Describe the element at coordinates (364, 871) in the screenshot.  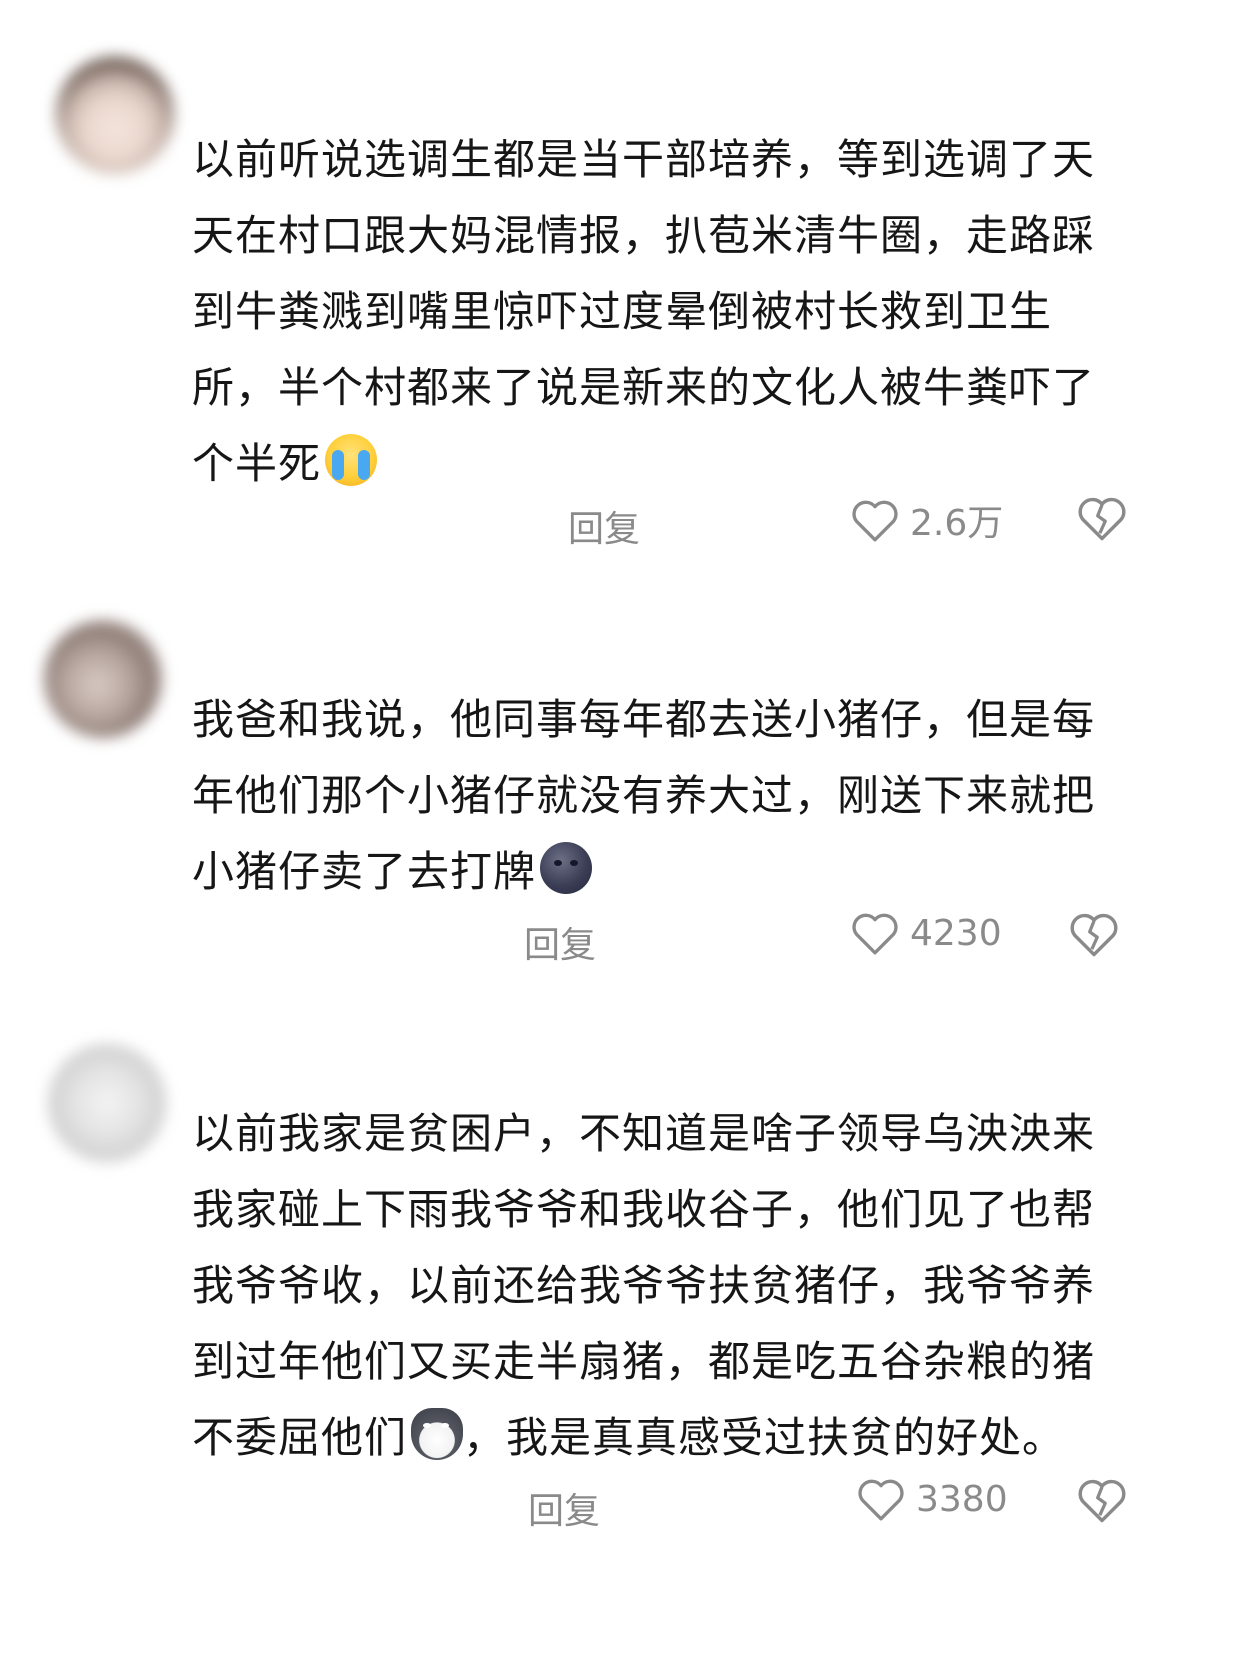
I see `comment-text-fragment: 小猪仔卖了去打牌` at that location.